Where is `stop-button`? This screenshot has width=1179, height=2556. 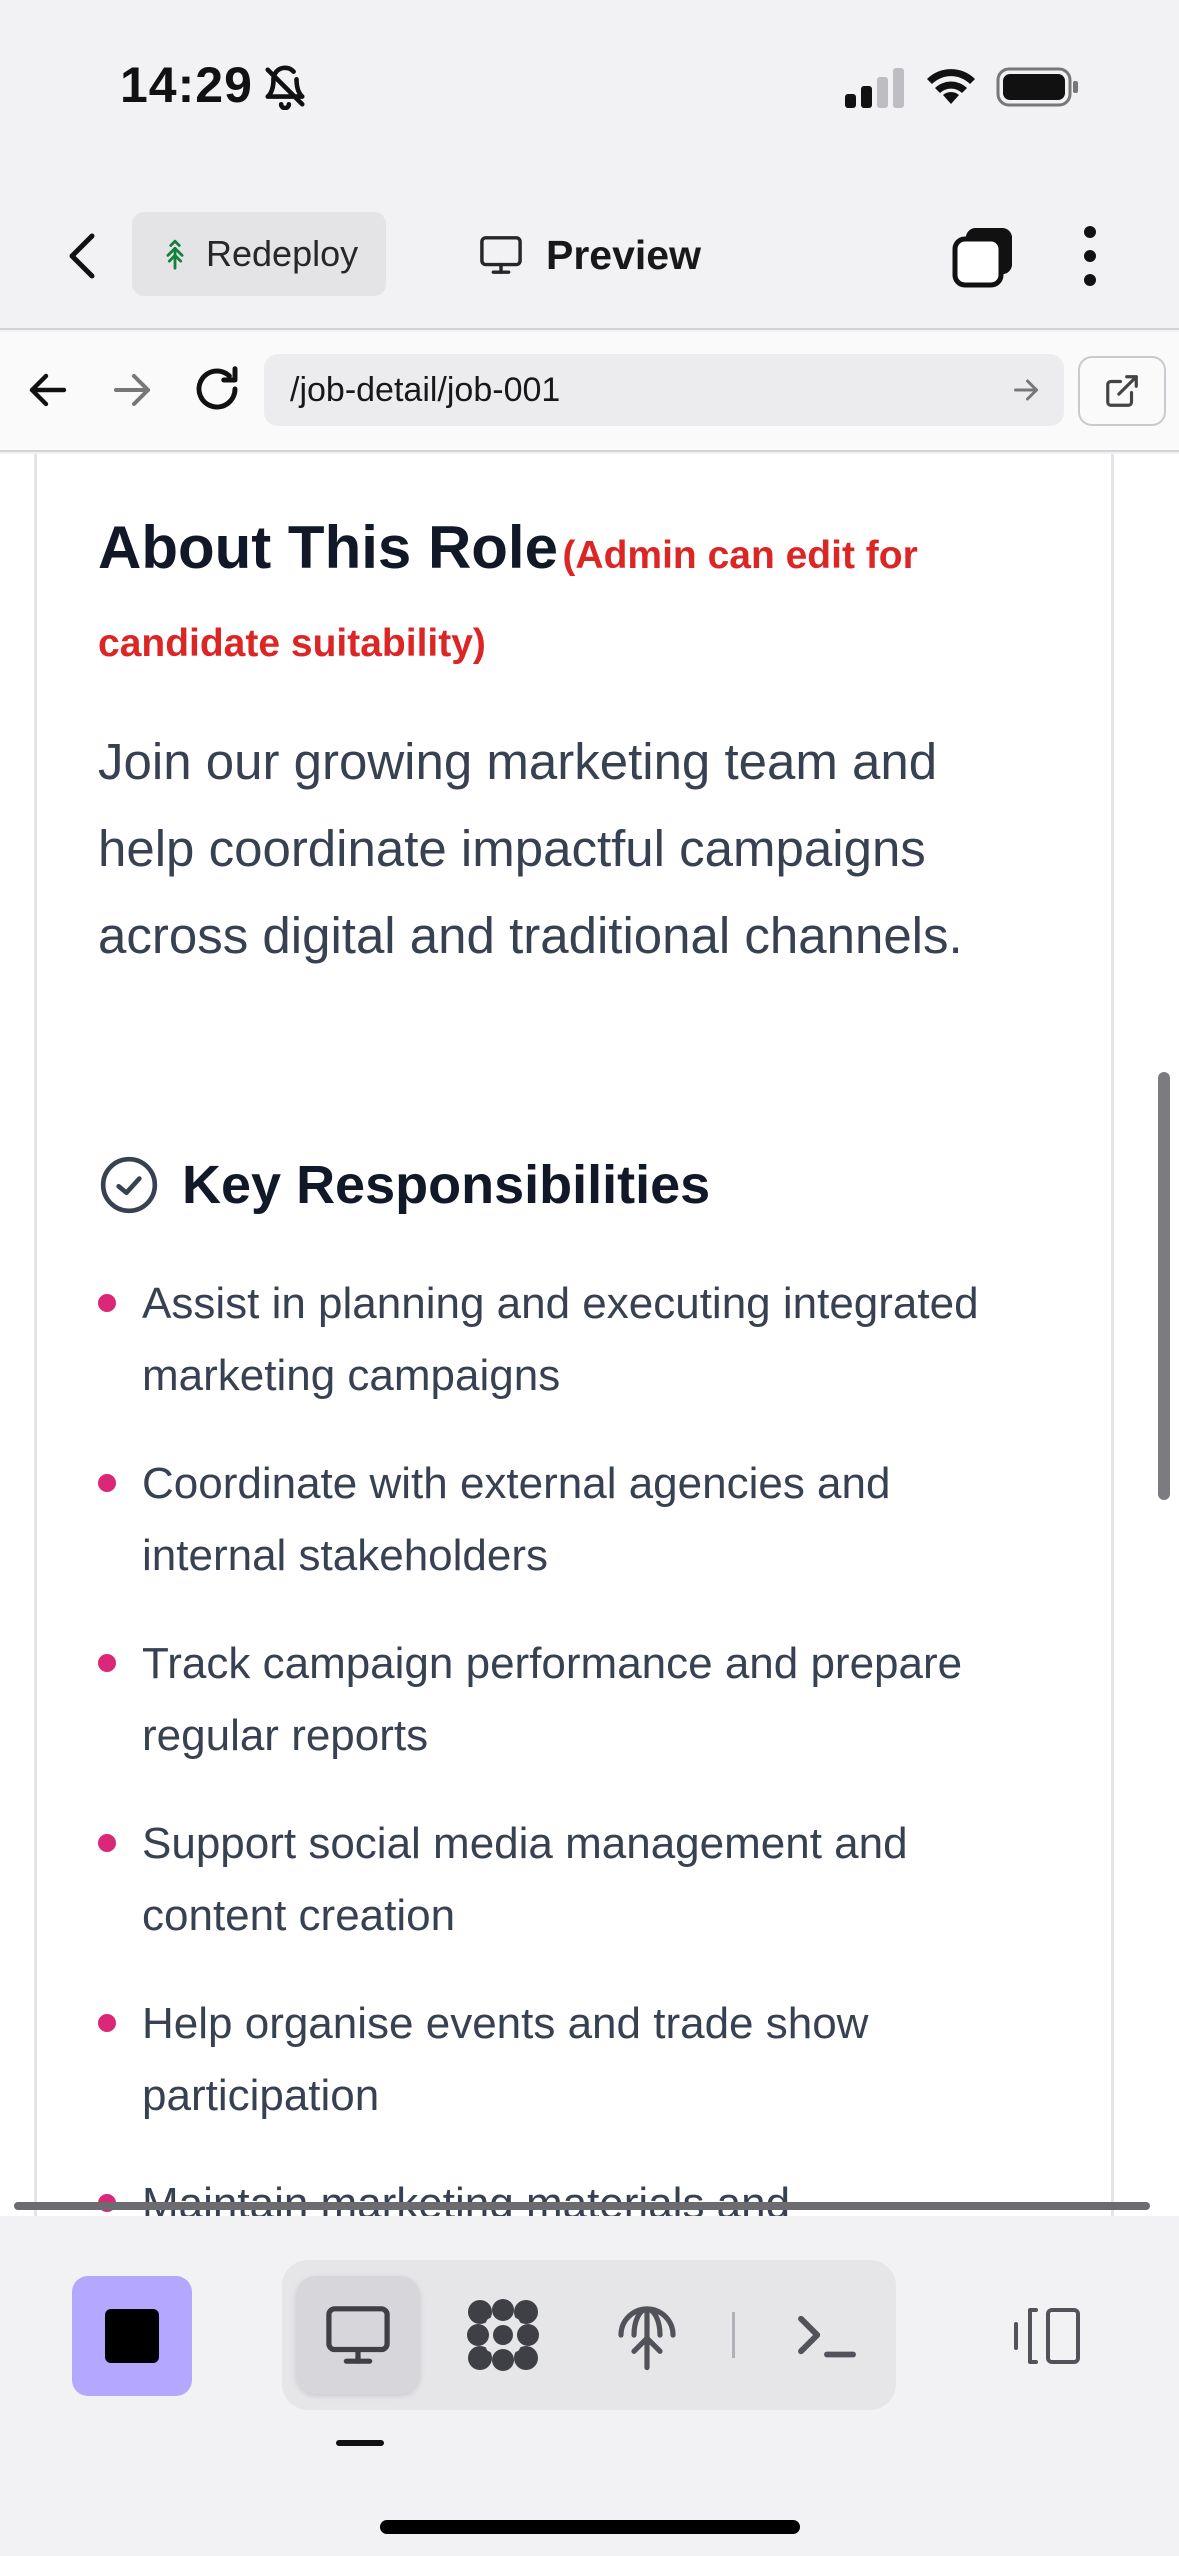
stop-button is located at coordinates (132, 2336).